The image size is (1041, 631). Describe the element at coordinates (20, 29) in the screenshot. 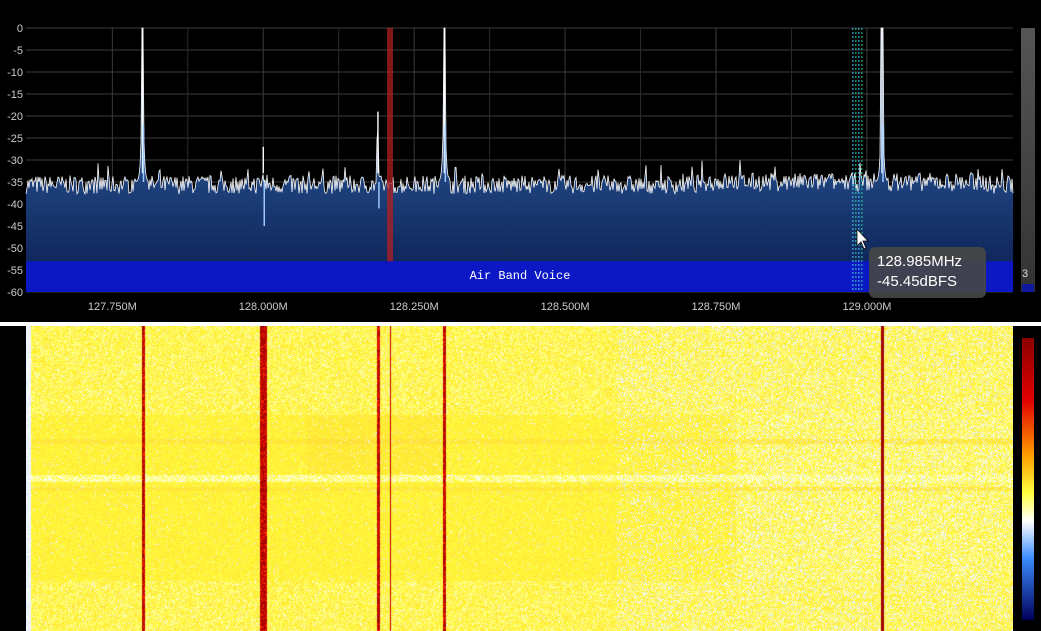

I see `y-tick-label: 0` at that location.